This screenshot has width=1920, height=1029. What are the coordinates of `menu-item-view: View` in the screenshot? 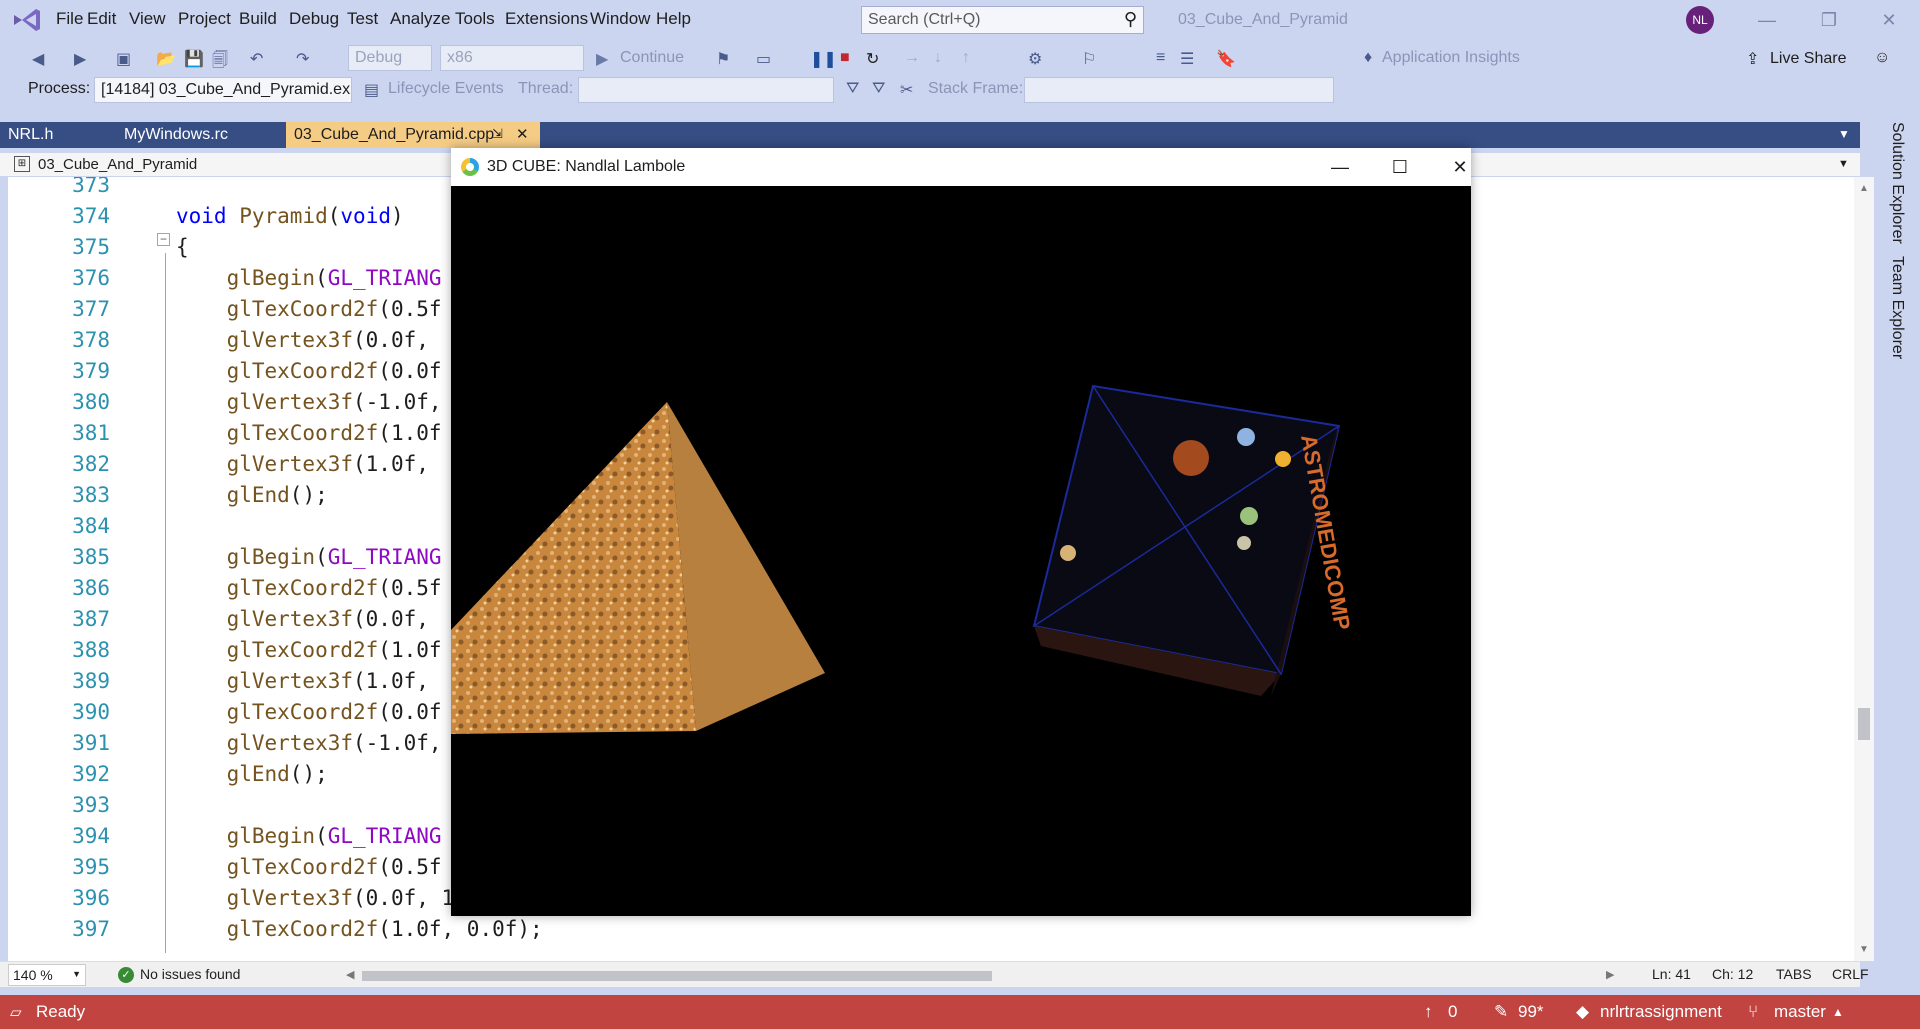 It's located at (147, 19).